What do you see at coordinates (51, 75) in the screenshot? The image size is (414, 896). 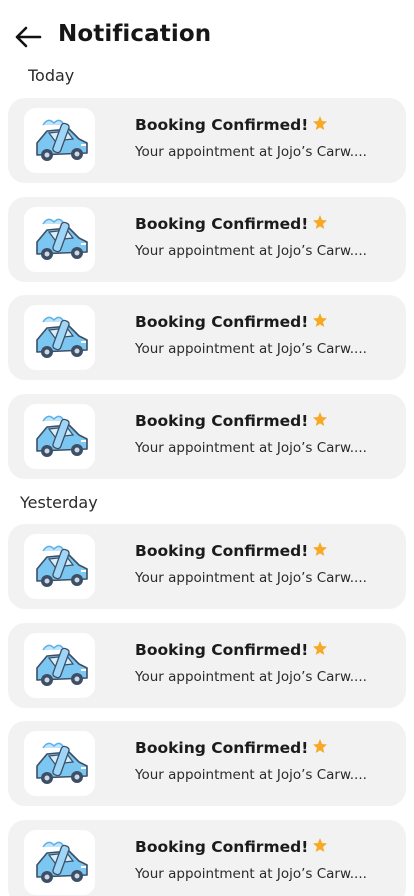 I see `section-label-today: Today` at bounding box center [51, 75].